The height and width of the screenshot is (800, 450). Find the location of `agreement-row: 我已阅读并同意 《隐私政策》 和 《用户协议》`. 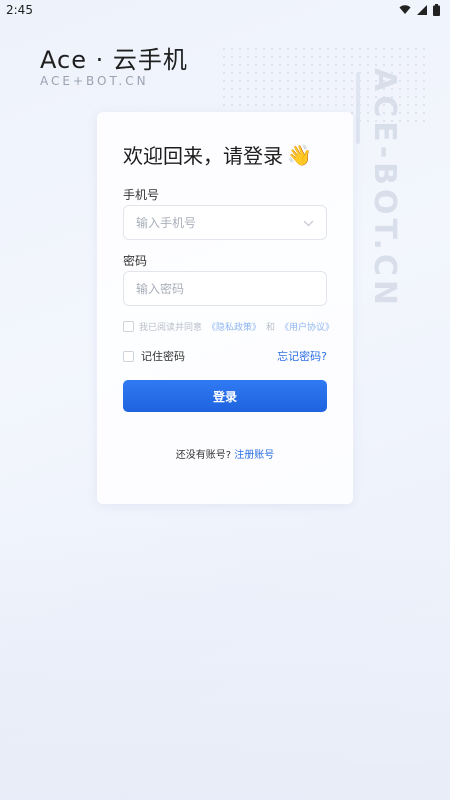

agreement-row: 我已阅读并同意 《隐私政策》 和 《用户协议》 is located at coordinates (228, 326).